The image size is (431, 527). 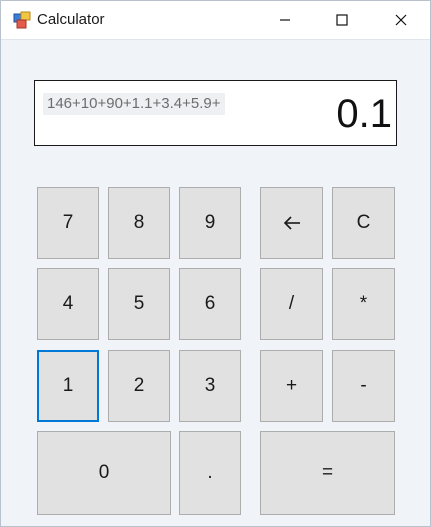 What do you see at coordinates (210, 304) in the screenshot?
I see `digit-6-button: 6` at bounding box center [210, 304].